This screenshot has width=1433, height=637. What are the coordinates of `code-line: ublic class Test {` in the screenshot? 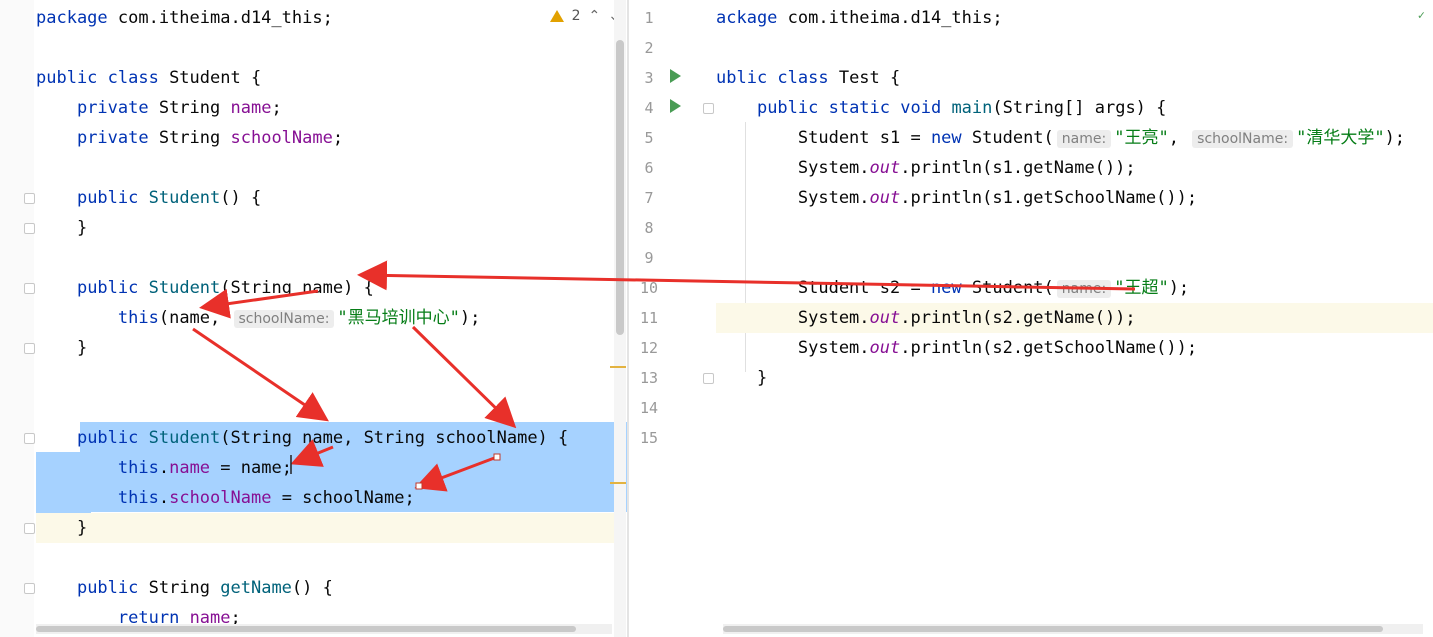 It's located at (1074, 78).